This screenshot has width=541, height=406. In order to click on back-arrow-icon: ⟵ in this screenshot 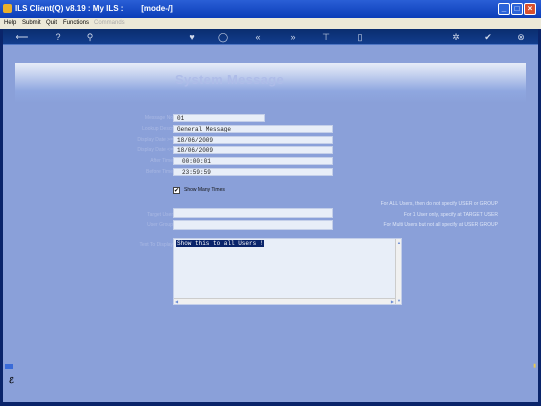, I will do `click(22, 37)`.